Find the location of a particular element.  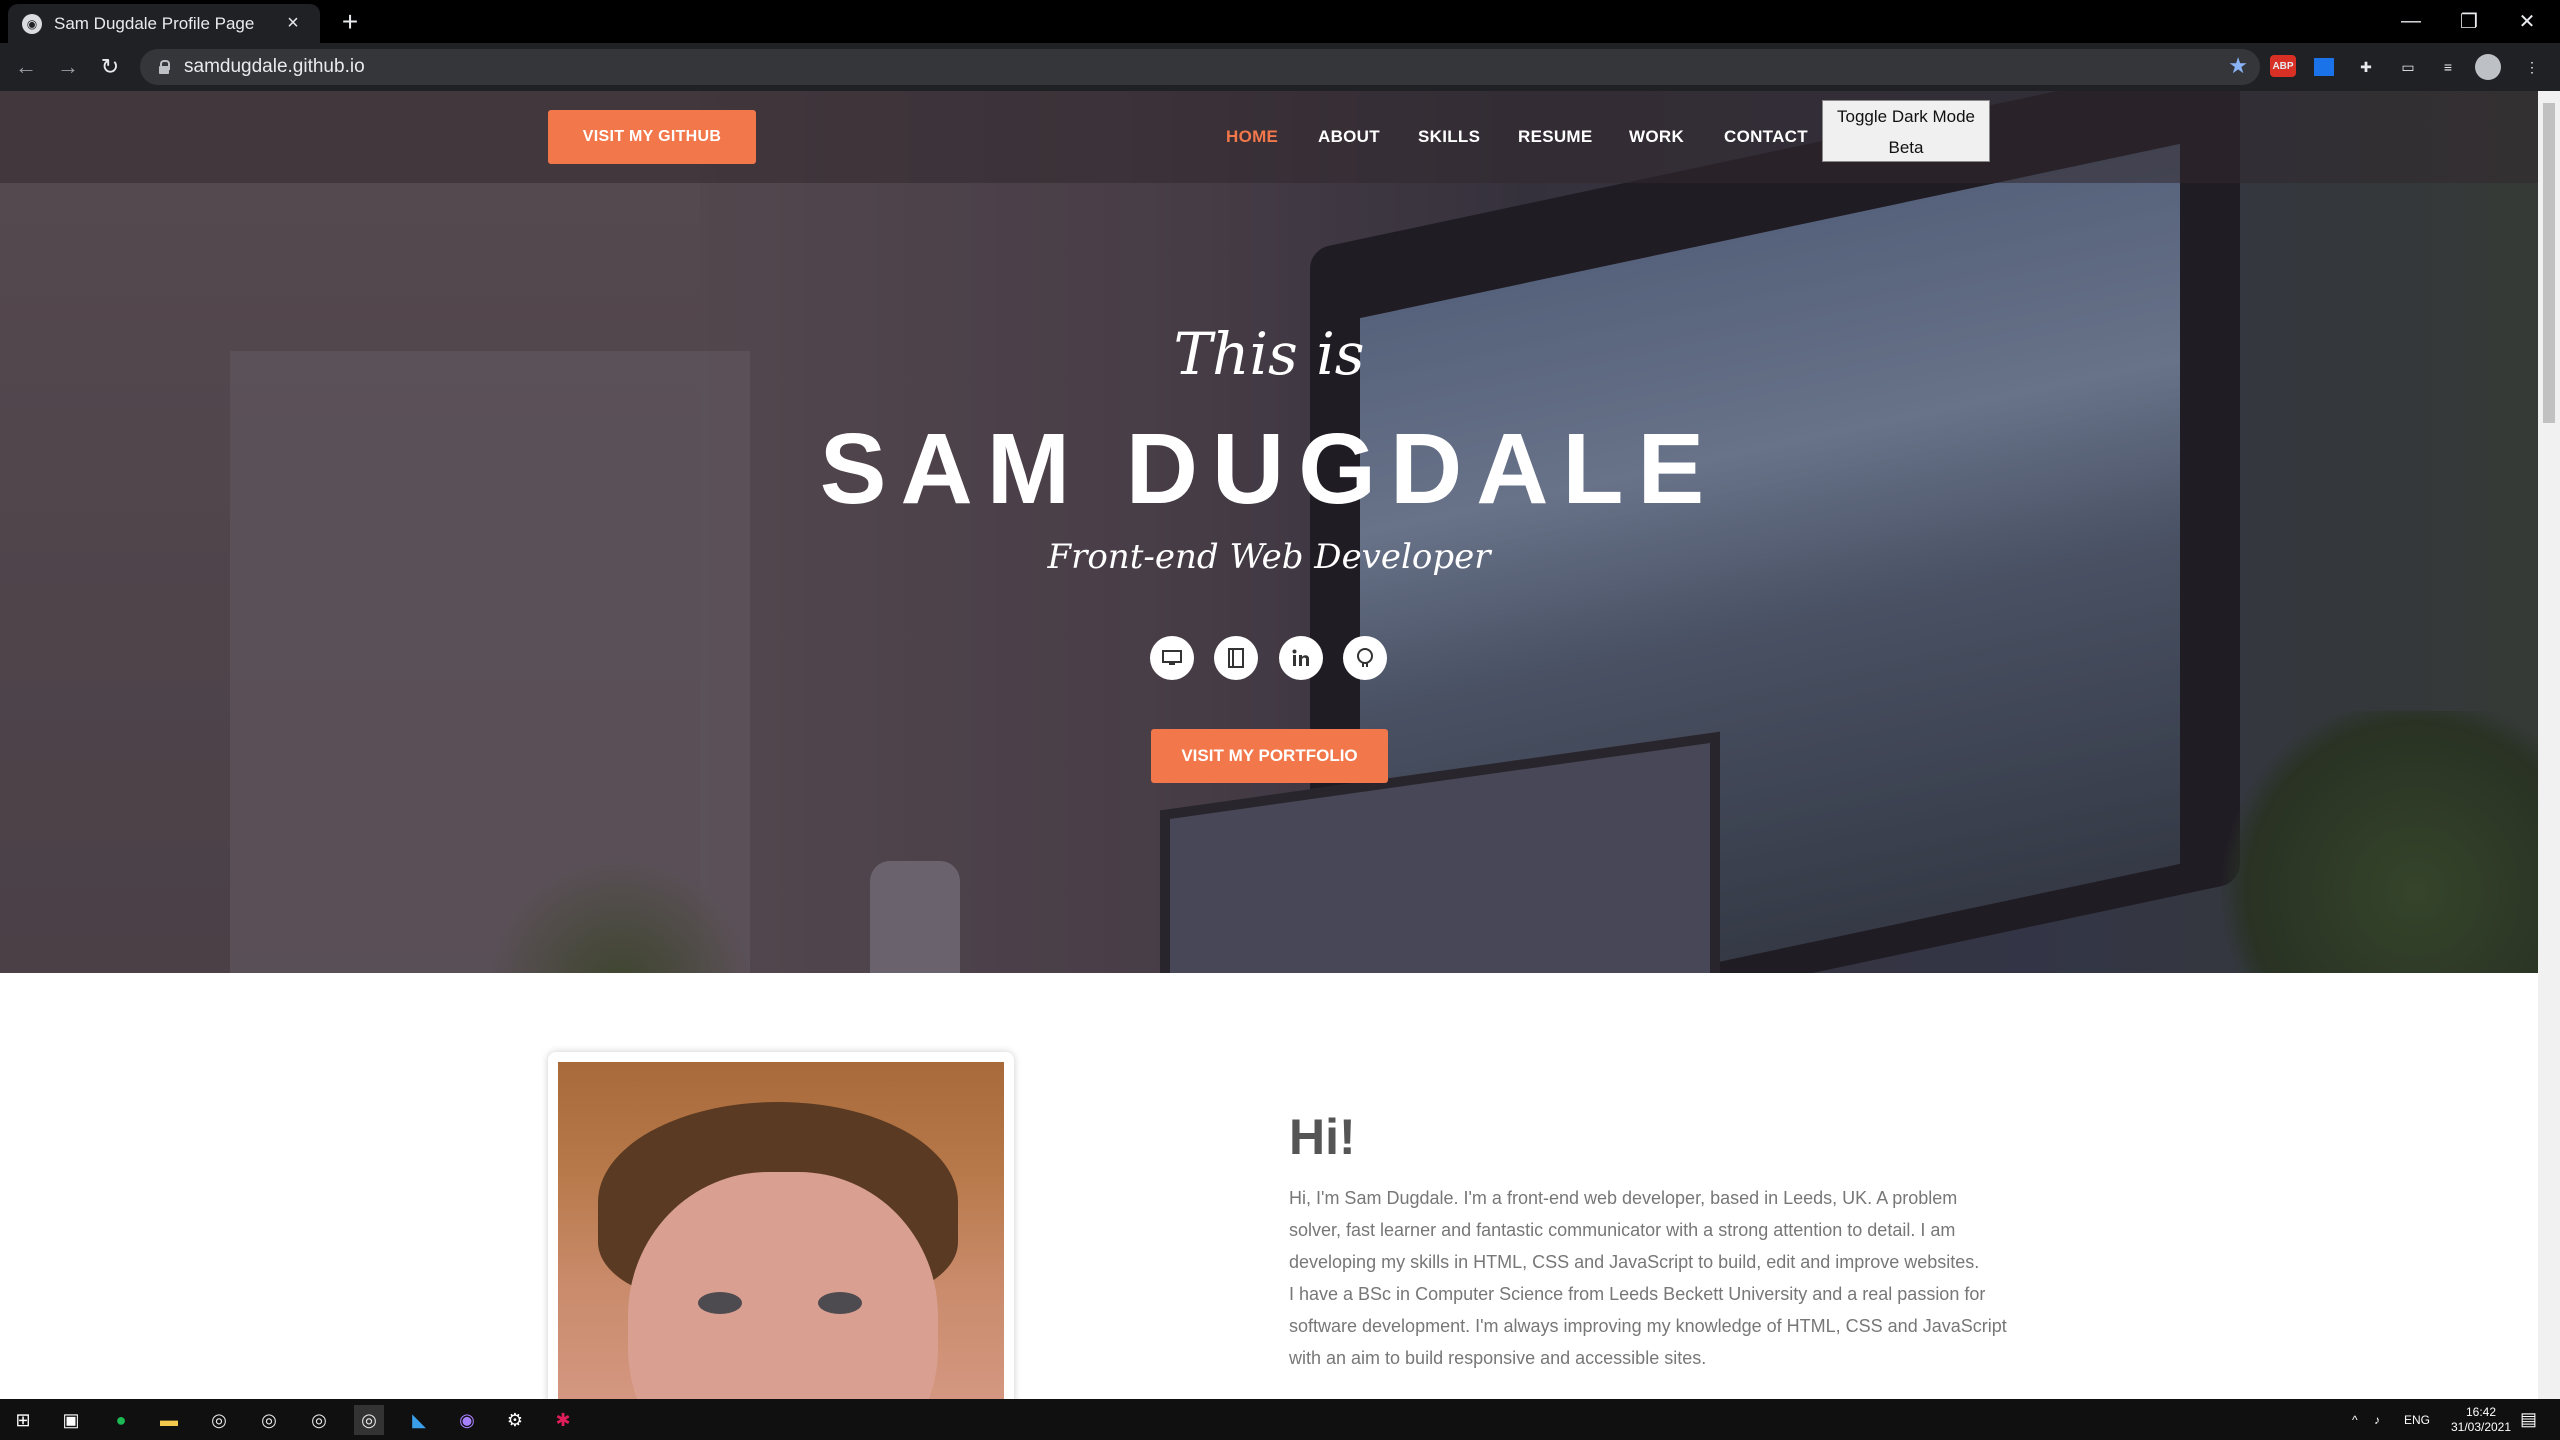

github-icon is located at coordinates (1365, 658).